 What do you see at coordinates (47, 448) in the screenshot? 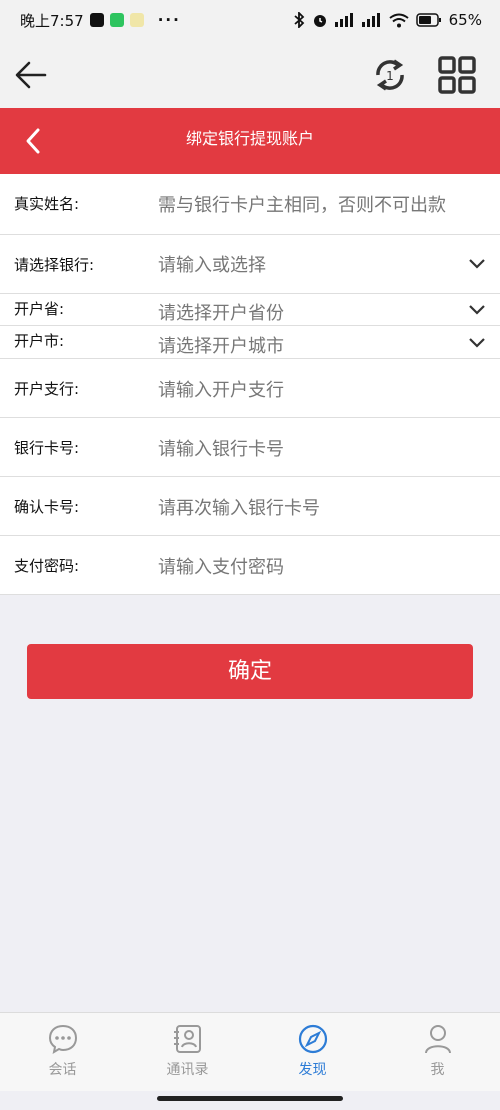
I see `card-label: 银行卡号:` at bounding box center [47, 448].